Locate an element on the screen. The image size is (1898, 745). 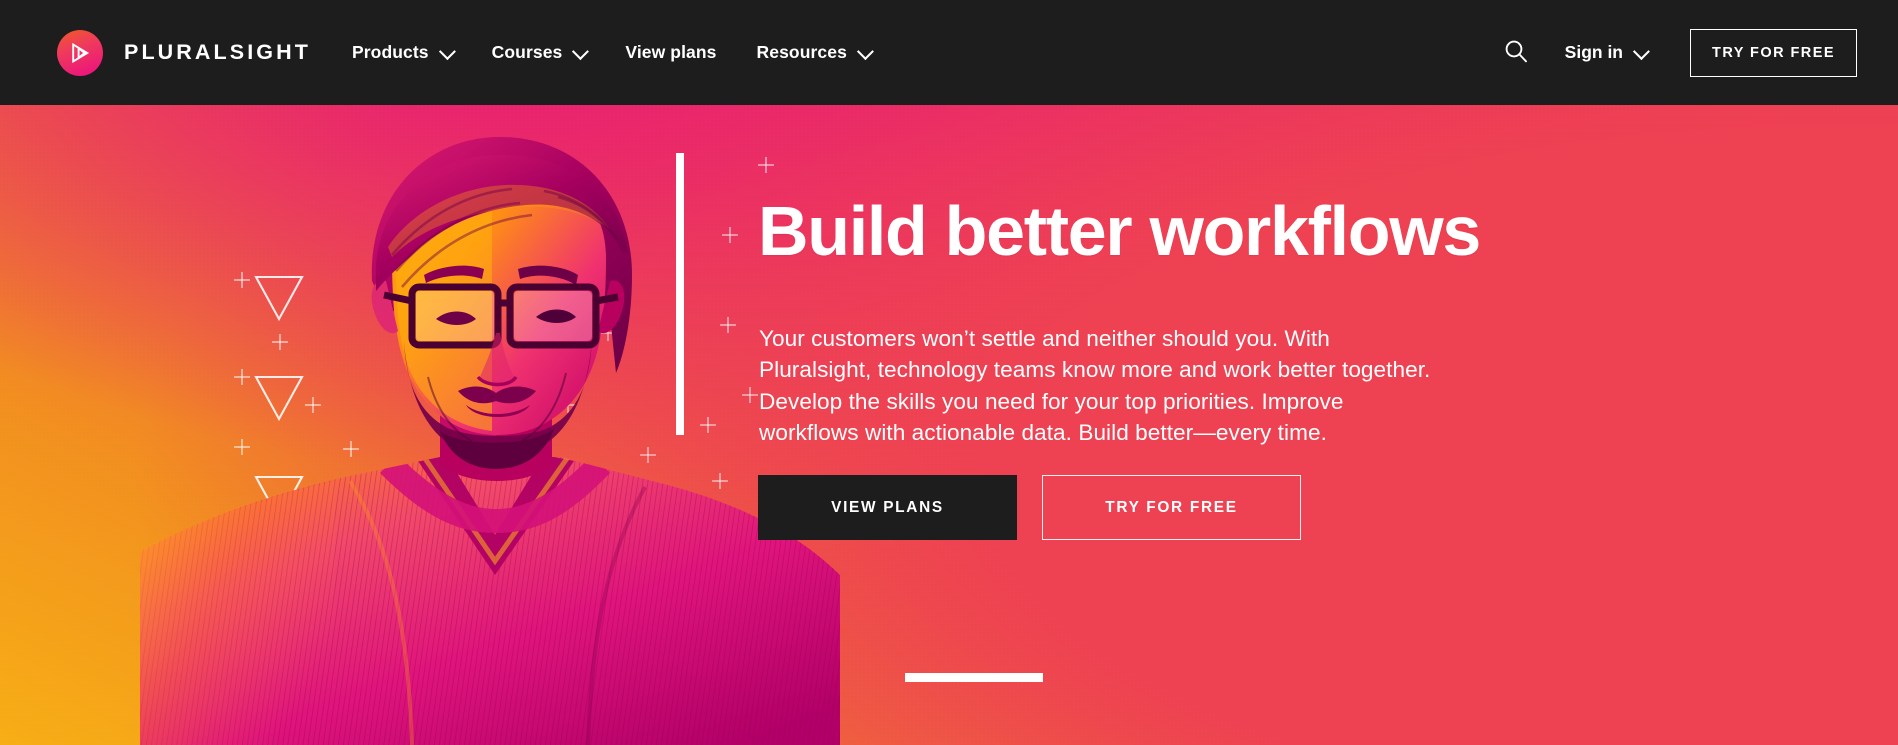
primary-nav: Products Courses View plans Resources is located at coordinates (631, 52).